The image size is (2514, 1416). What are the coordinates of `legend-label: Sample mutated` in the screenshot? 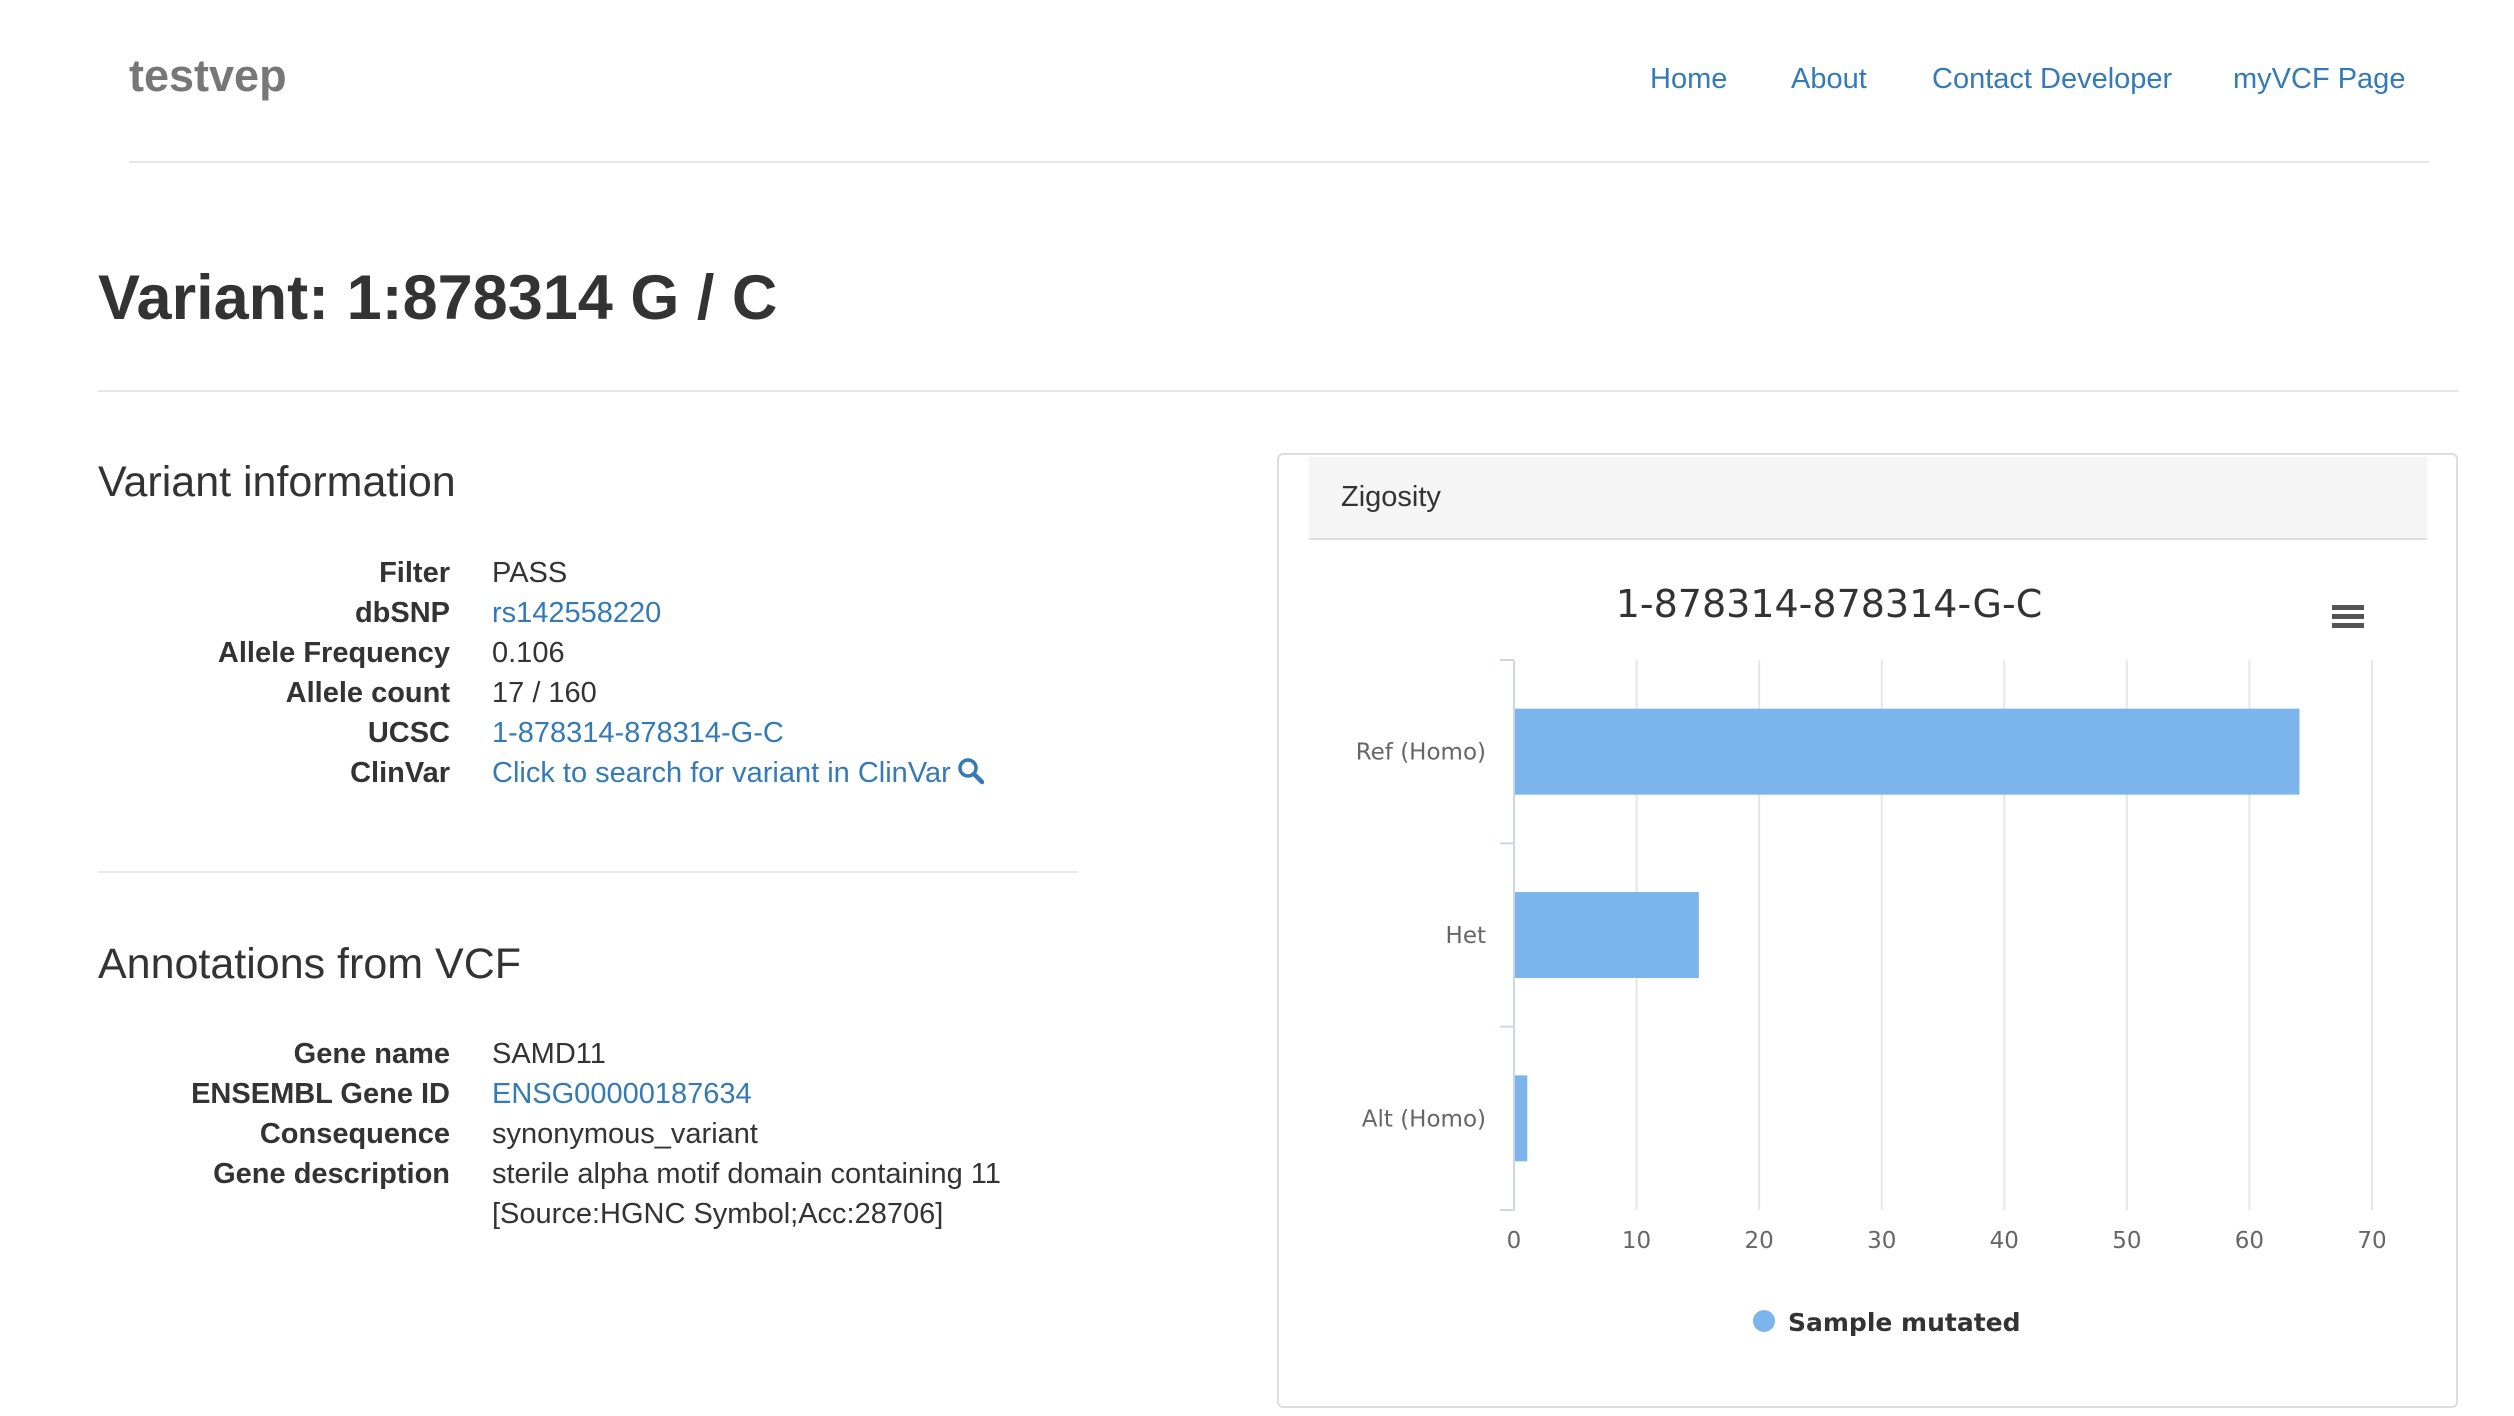 It's located at (1904, 1322).